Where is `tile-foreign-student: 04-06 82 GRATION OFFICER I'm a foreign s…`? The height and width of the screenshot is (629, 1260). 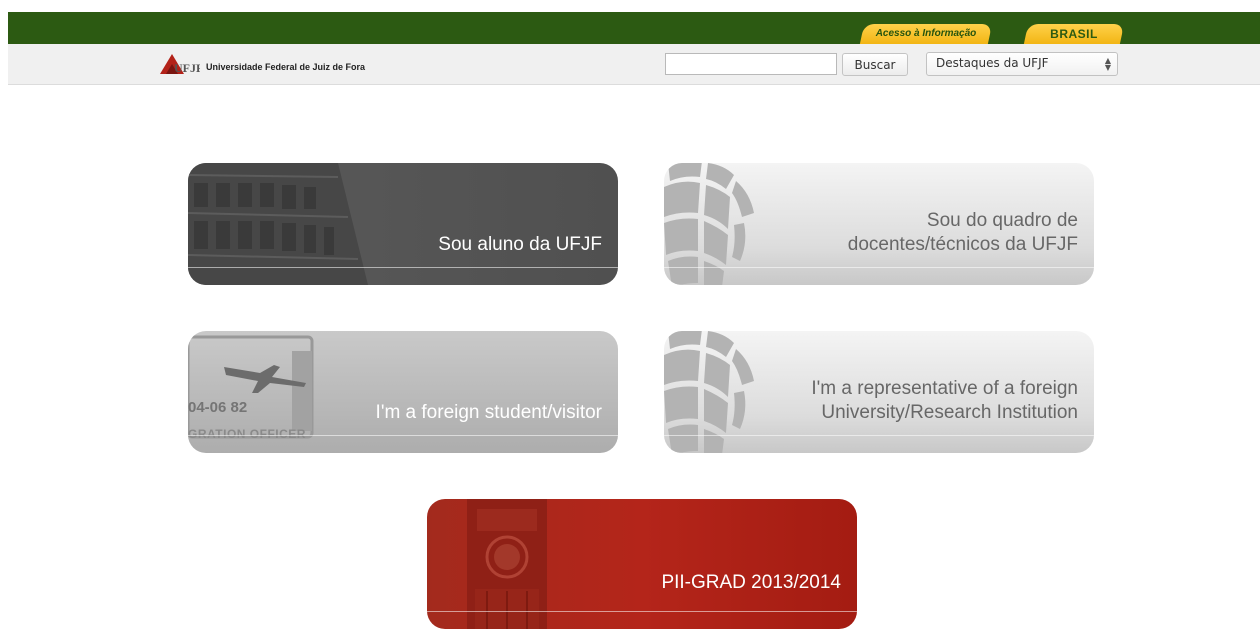 tile-foreign-student: 04-06 82 GRATION OFFICER I'm a foreign s… is located at coordinates (403, 392).